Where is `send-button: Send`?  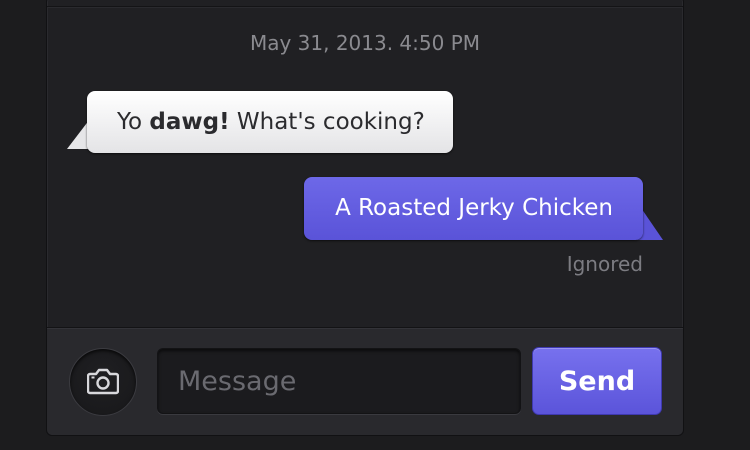
send-button: Send is located at coordinates (597, 381).